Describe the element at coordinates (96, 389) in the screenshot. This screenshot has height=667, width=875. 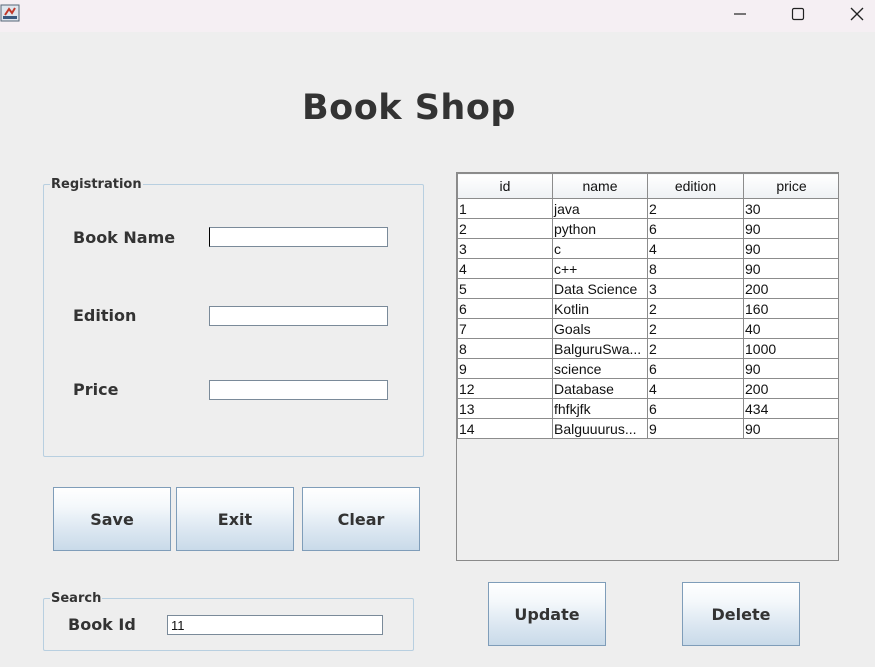
I see `price-label: Price` at that location.